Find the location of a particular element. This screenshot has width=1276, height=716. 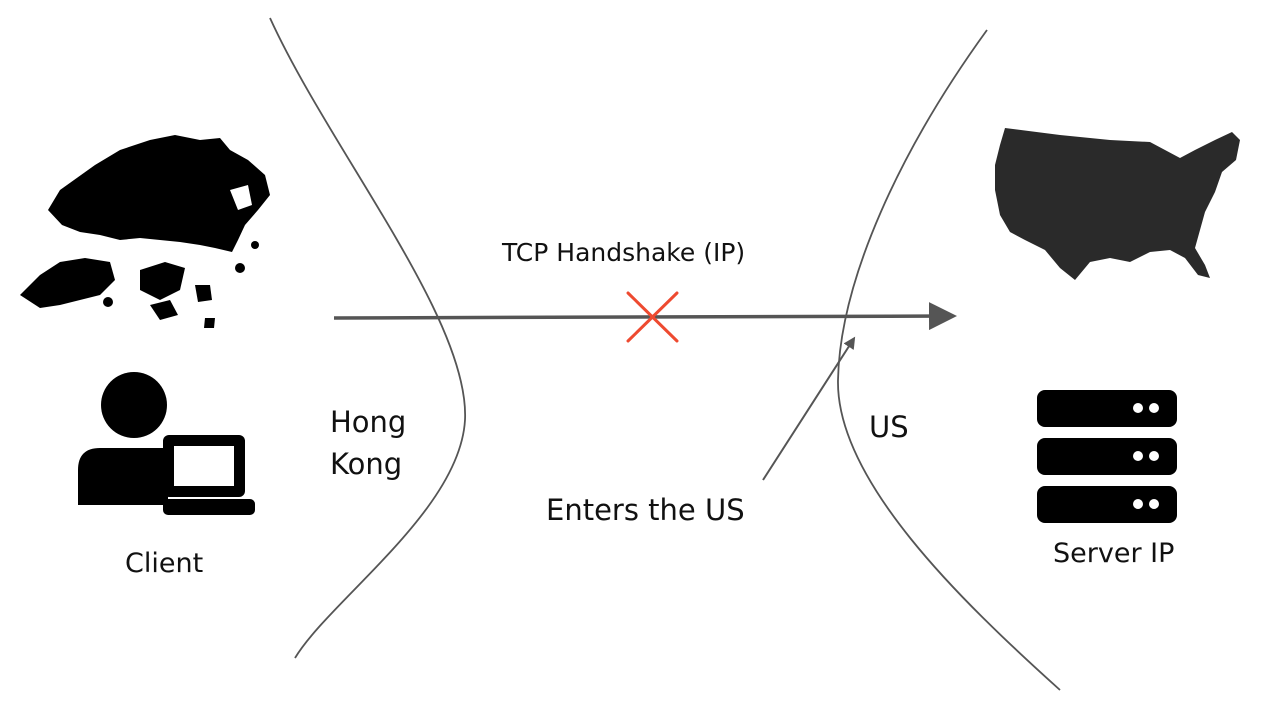

hong-kong-border-curve is located at coordinates (367, 338).